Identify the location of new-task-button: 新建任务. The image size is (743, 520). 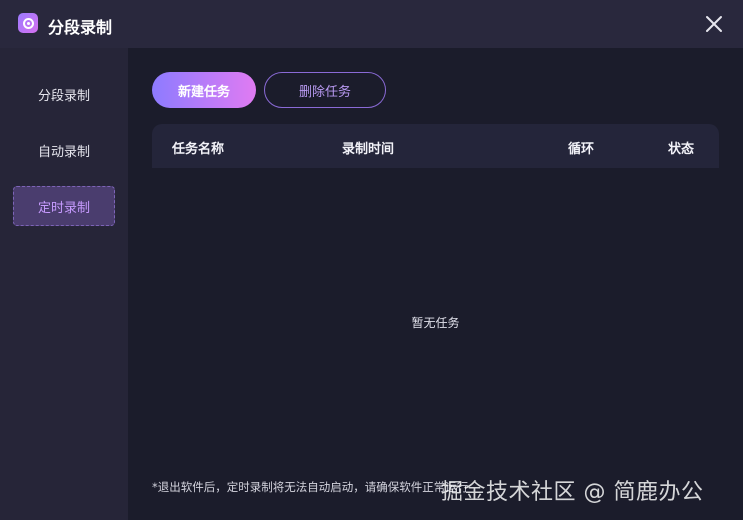
(204, 90).